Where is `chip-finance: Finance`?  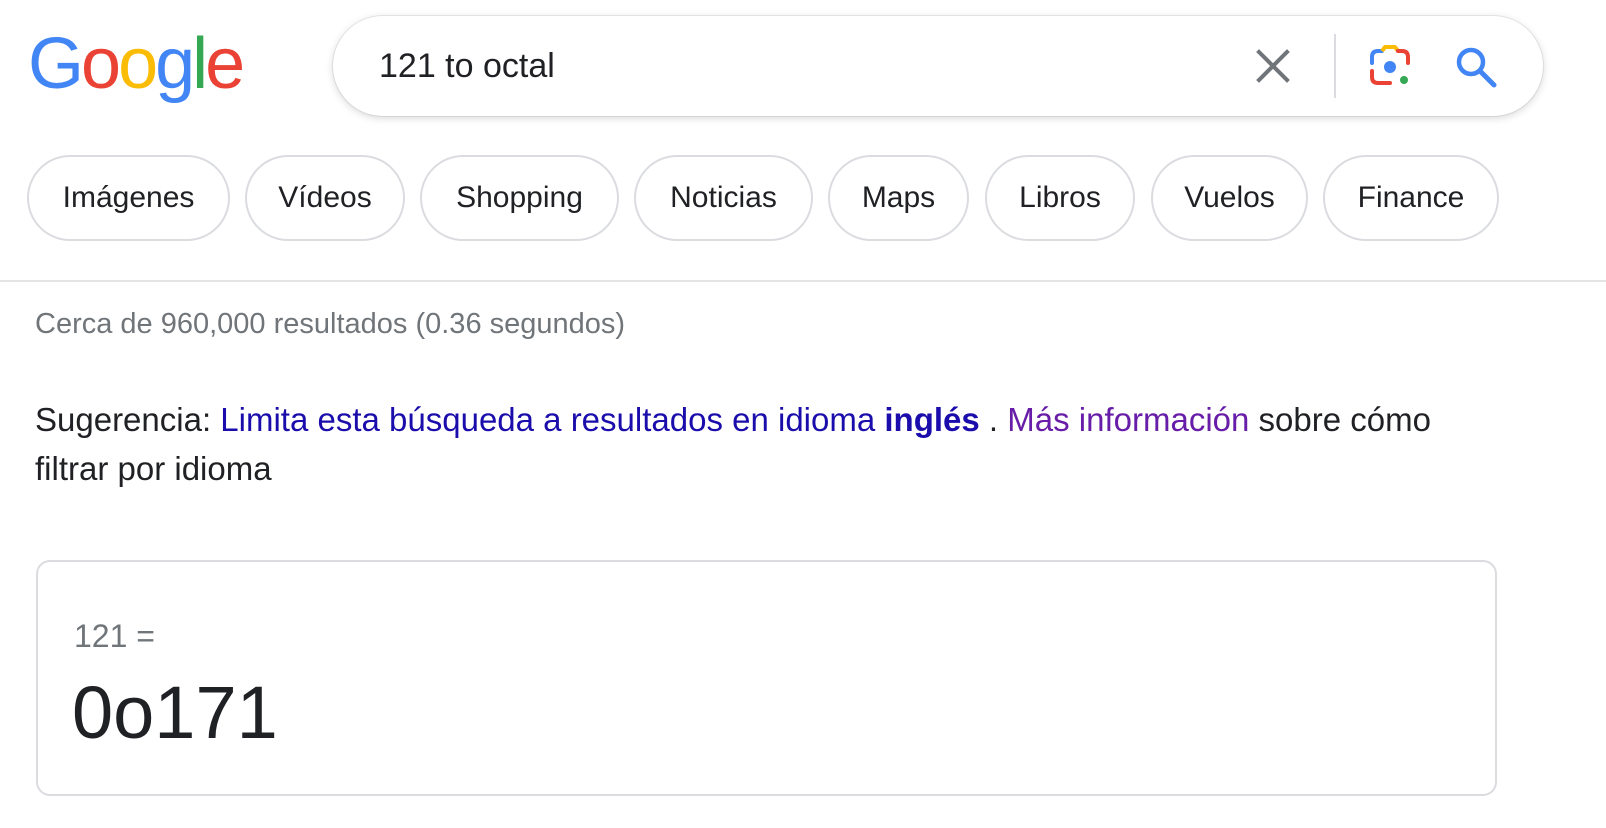 chip-finance: Finance is located at coordinates (1411, 198).